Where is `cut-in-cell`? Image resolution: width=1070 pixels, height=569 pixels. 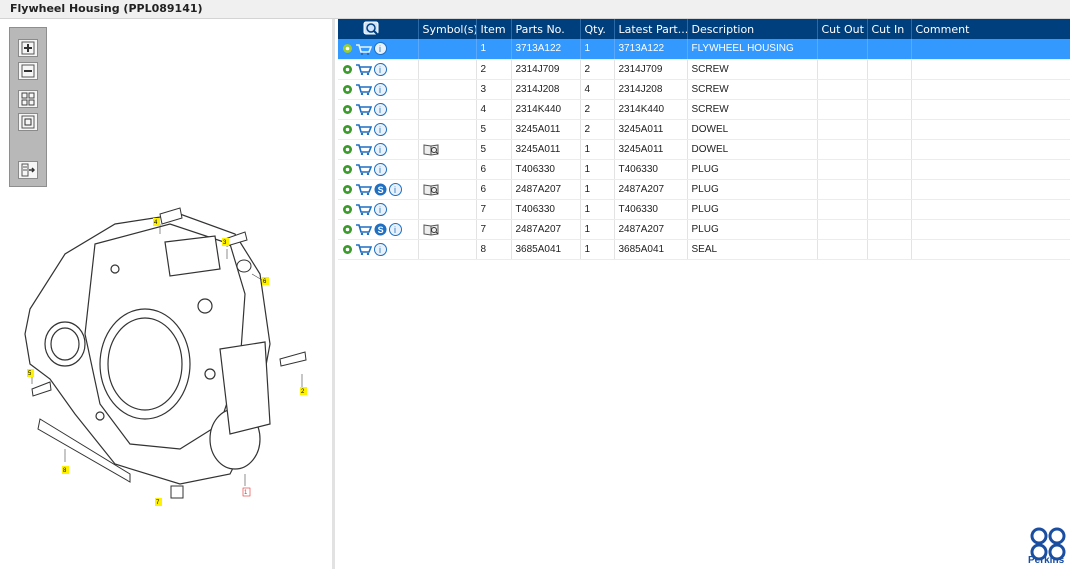
cut-in-cell is located at coordinates (889, 89).